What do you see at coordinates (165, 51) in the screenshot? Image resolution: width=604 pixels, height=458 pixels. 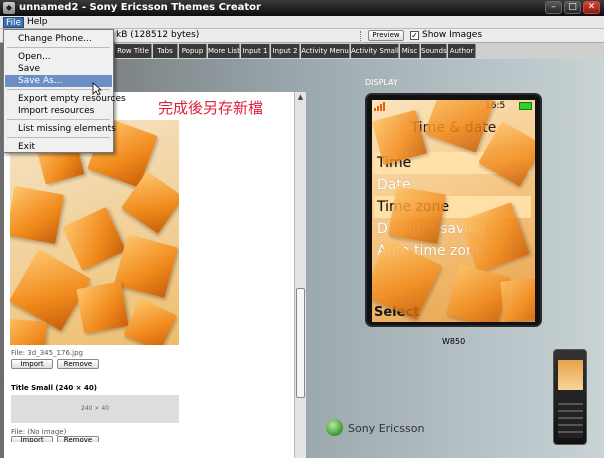 I see `tab-tabs: Tabs` at bounding box center [165, 51].